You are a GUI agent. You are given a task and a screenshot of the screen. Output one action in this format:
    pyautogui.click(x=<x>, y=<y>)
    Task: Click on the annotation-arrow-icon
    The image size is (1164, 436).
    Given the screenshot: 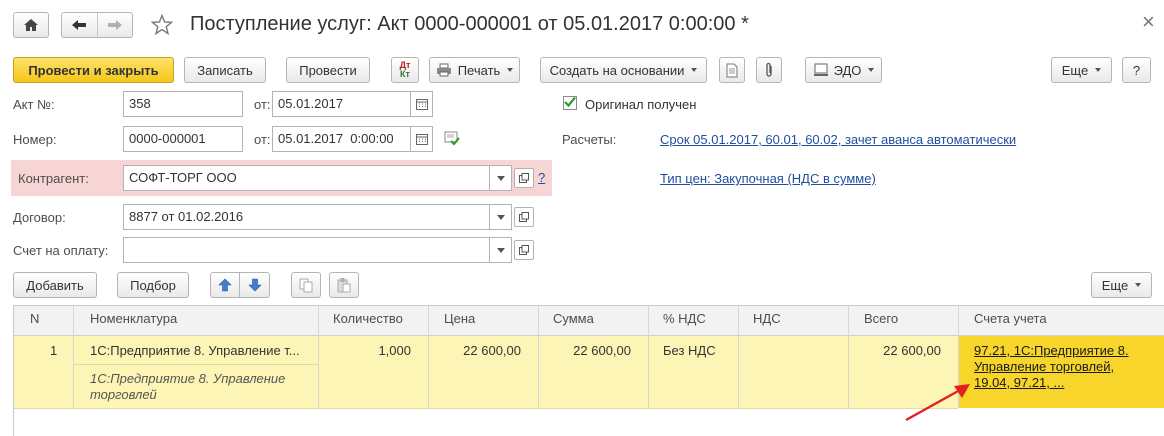 What is the action you would take?
    pyautogui.click(x=937, y=403)
    